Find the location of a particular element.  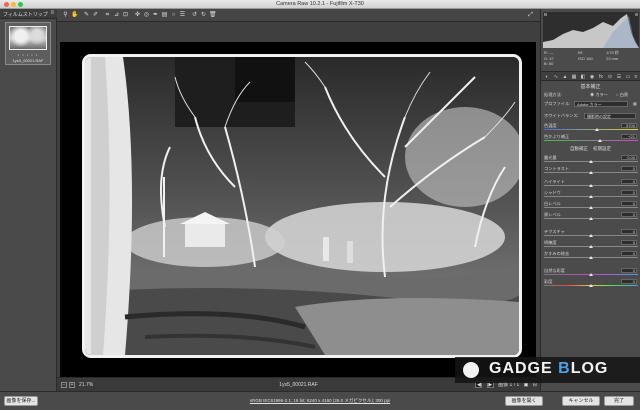

whites-value: 0 is located at coordinates (629, 203).